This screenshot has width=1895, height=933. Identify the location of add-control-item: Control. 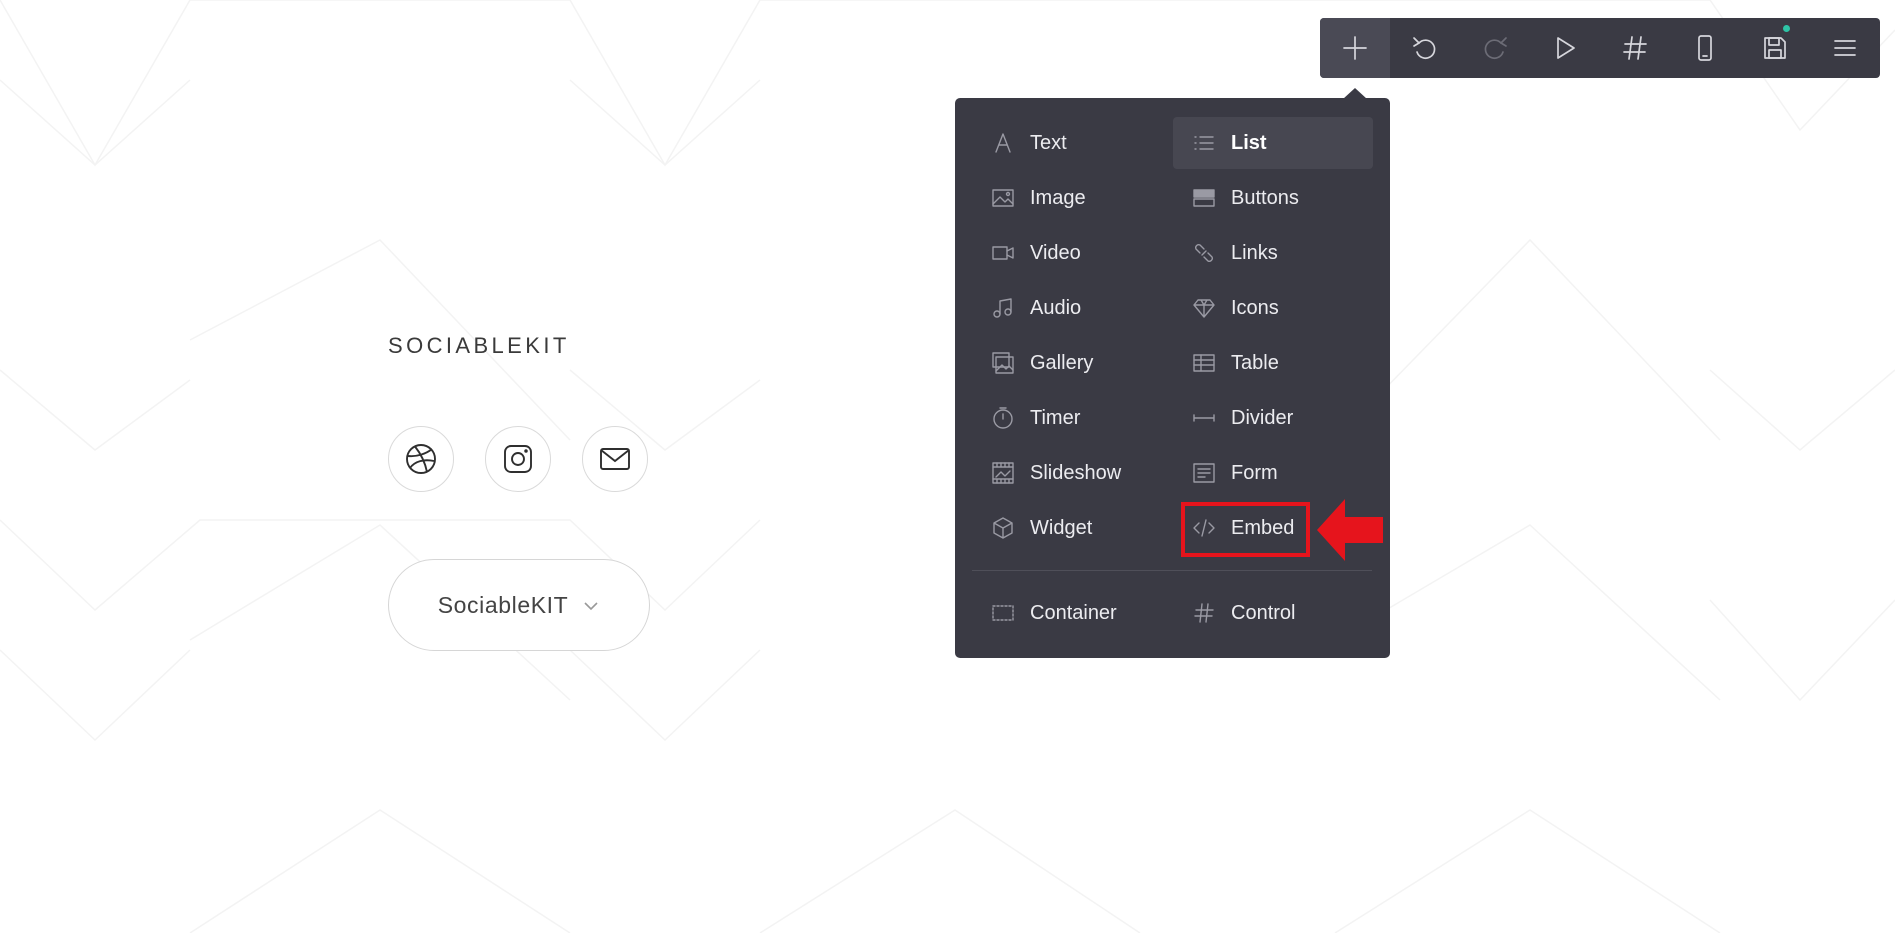
(1273, 613).